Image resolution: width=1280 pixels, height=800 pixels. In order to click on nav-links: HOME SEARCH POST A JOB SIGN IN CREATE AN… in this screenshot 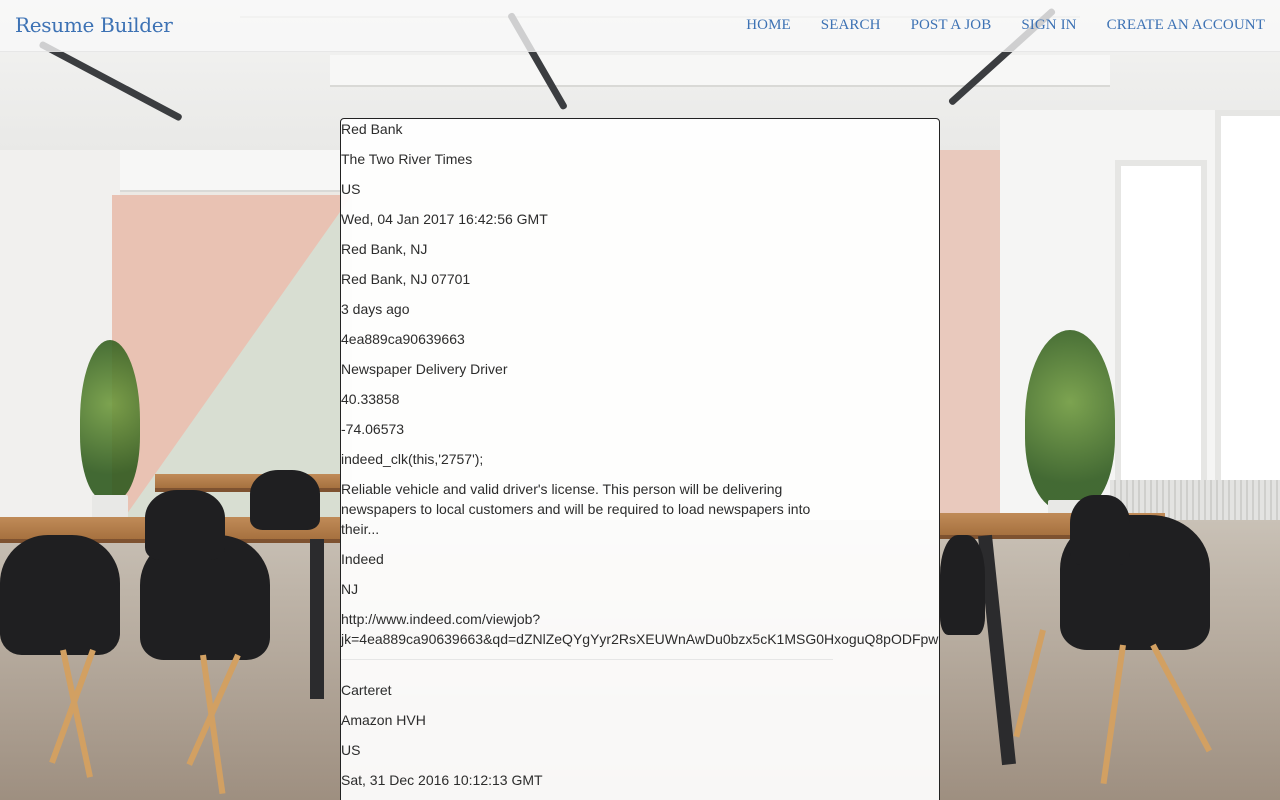, I will do `click(998, 25)`.